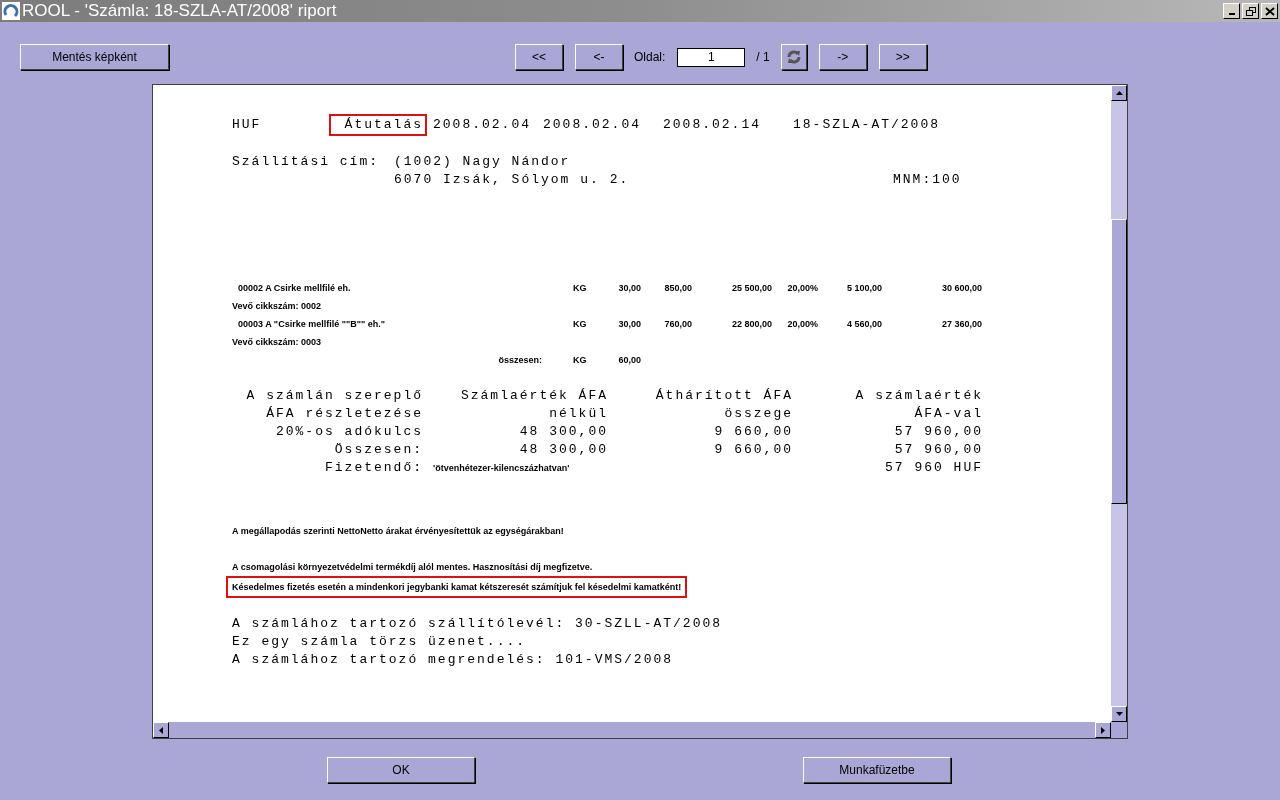 This screenshot has height=800, width=1280. What do you see at coordinates (961, 288) in the screenshot?
I see `gross-amount: 30 600,00` at bounding box center [961, 288].